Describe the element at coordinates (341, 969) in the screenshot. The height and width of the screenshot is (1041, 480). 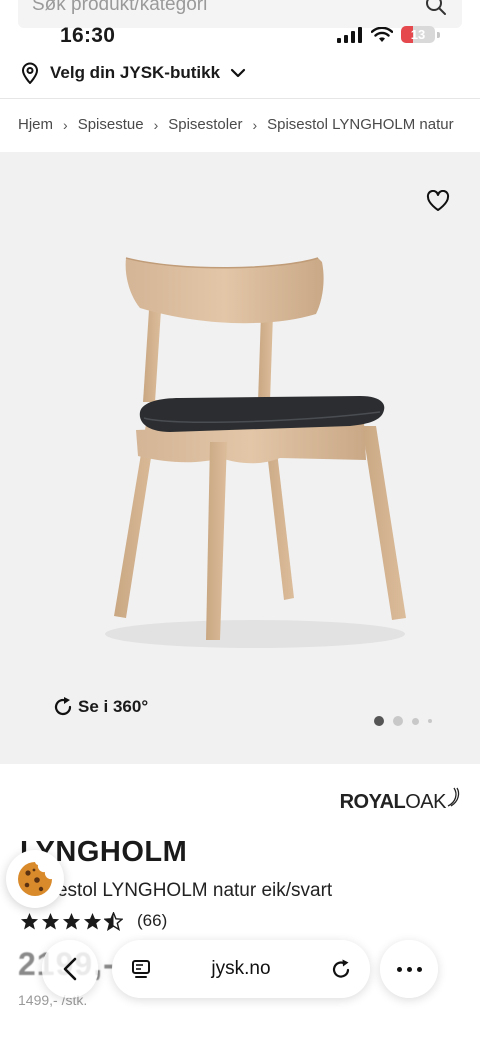
I see `reload-icon` at that location.